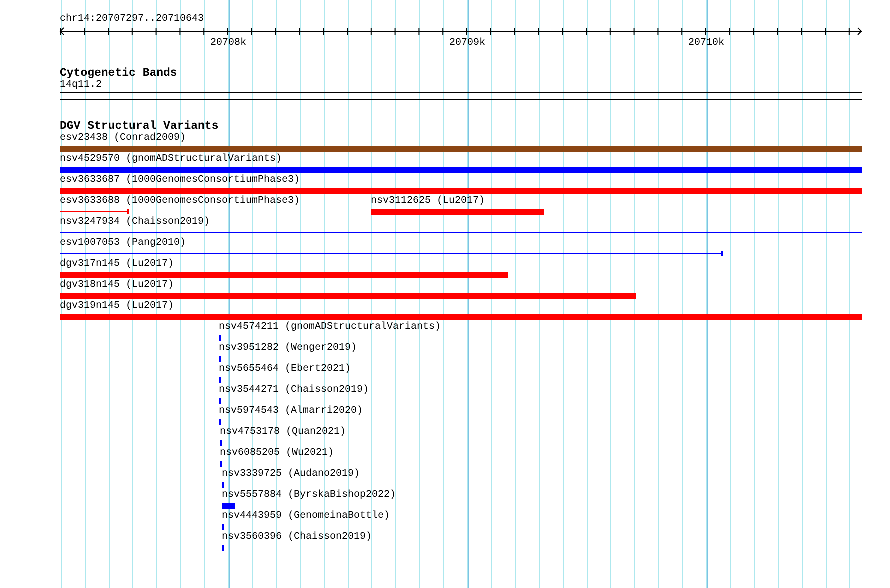 This screenshot has width=890, height=588. I want to click on variant-label: nsv4529570 (gnomADStructuralVariants), so click(171, 160).